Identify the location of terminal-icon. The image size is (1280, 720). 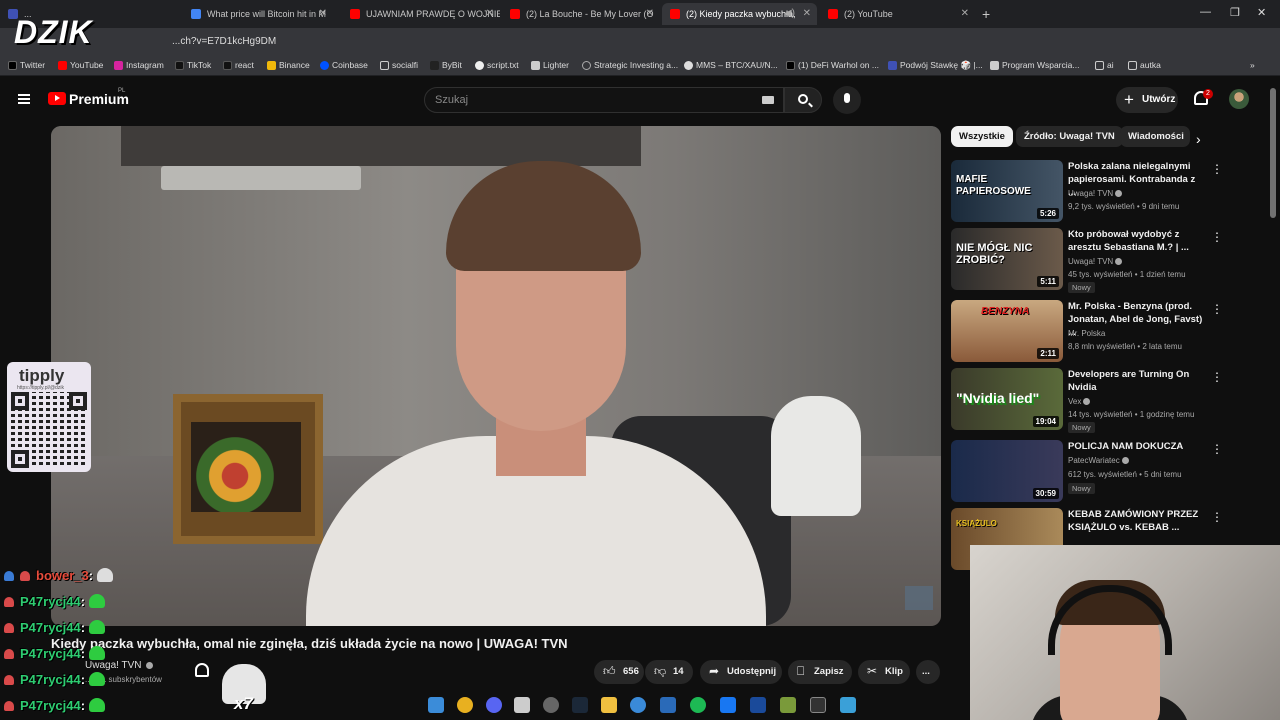
(818, 705).